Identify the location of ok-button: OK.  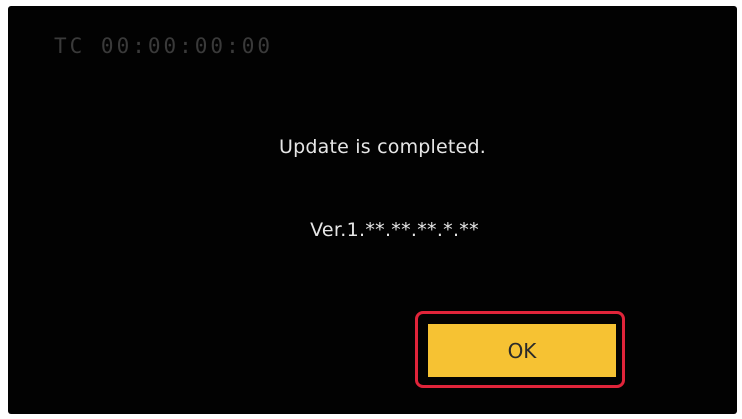
(522, 350).